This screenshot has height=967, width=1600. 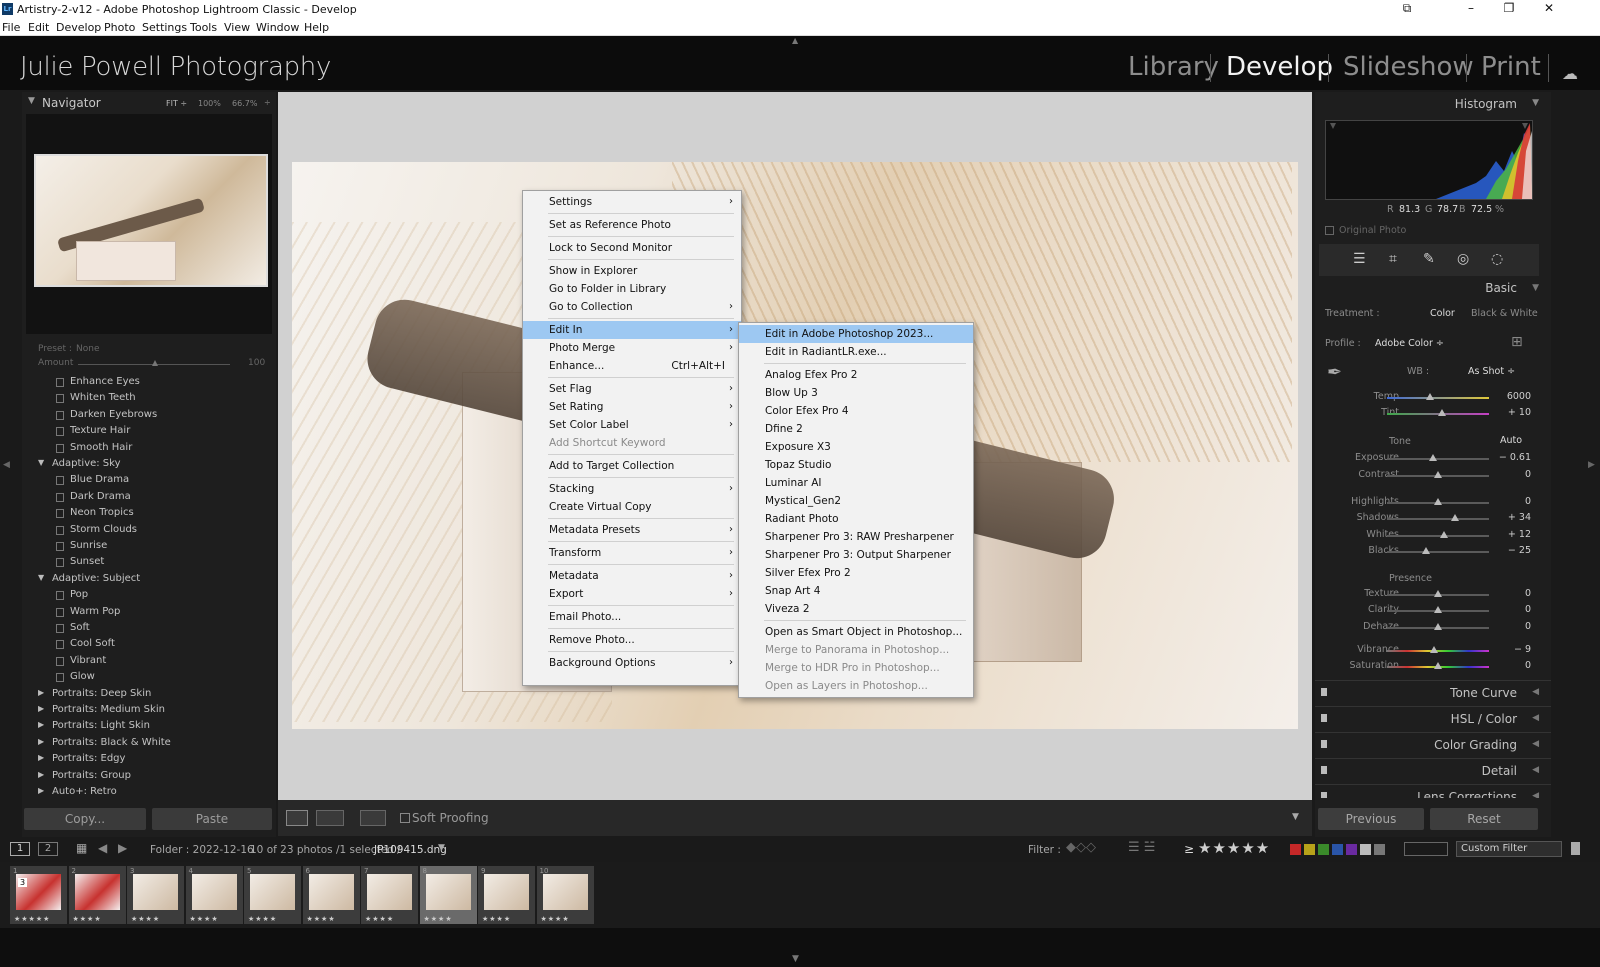 What do you see at coordinates (149, 514) in the screenshot?
I see `preset-item: Neon Tropics` at bounding box center [149, 514].